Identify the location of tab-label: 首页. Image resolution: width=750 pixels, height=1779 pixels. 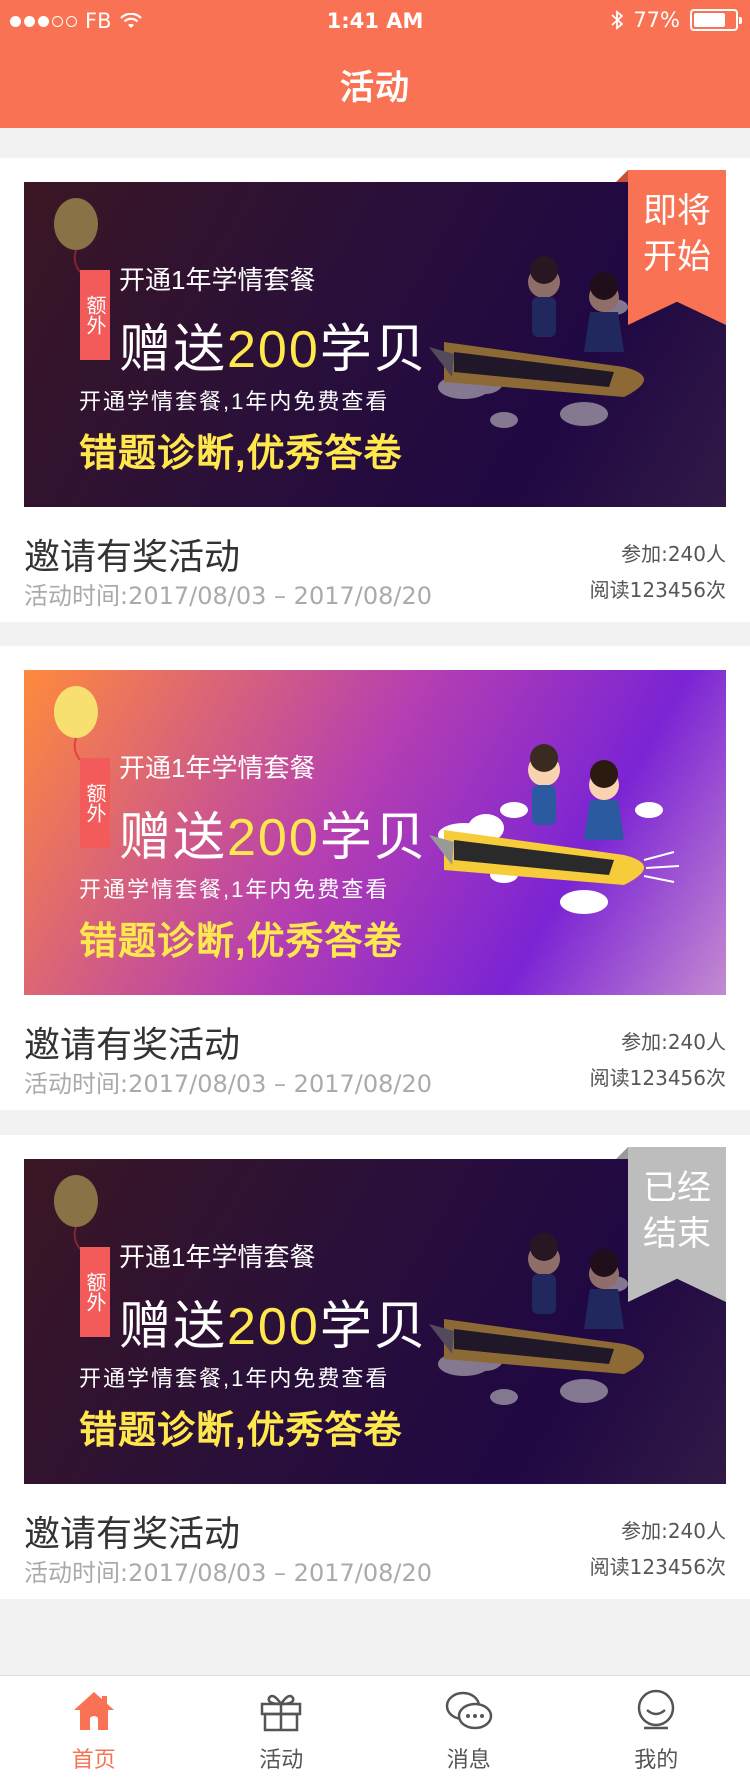
(93, 1760).